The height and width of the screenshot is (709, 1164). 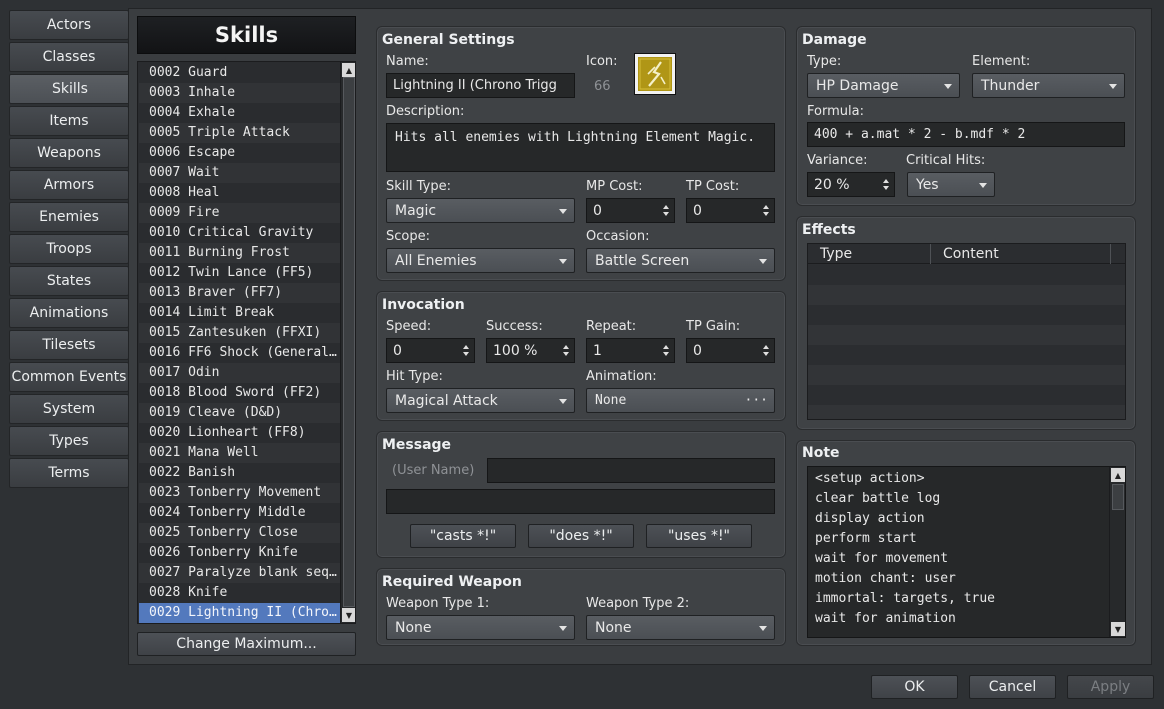 What do you see at coordinates (69, 25) in the screenshot?
I see `tab-actors: Actors` at bounding box center [69, 25].